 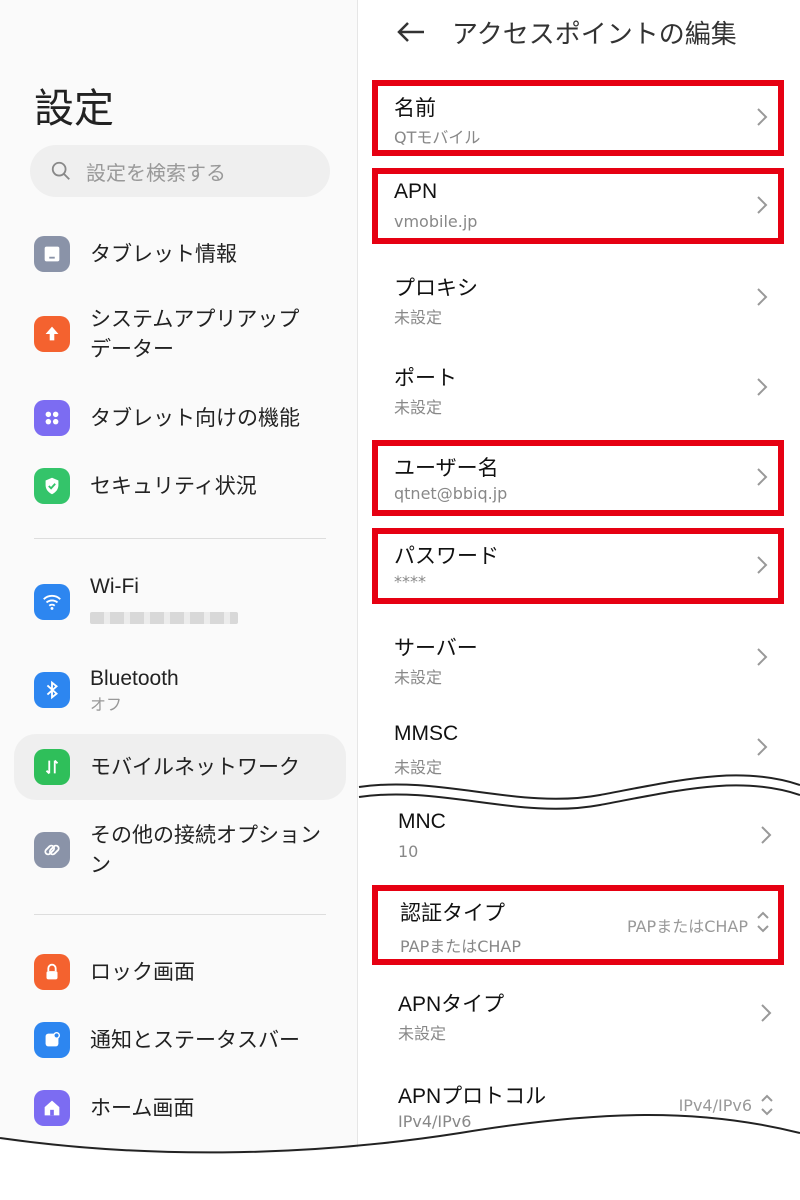 What do you see at coordinates (687, 926) in the screenshot?
I see `selected-value: PAPまたはCHAP` at bounding box center [687, 926].